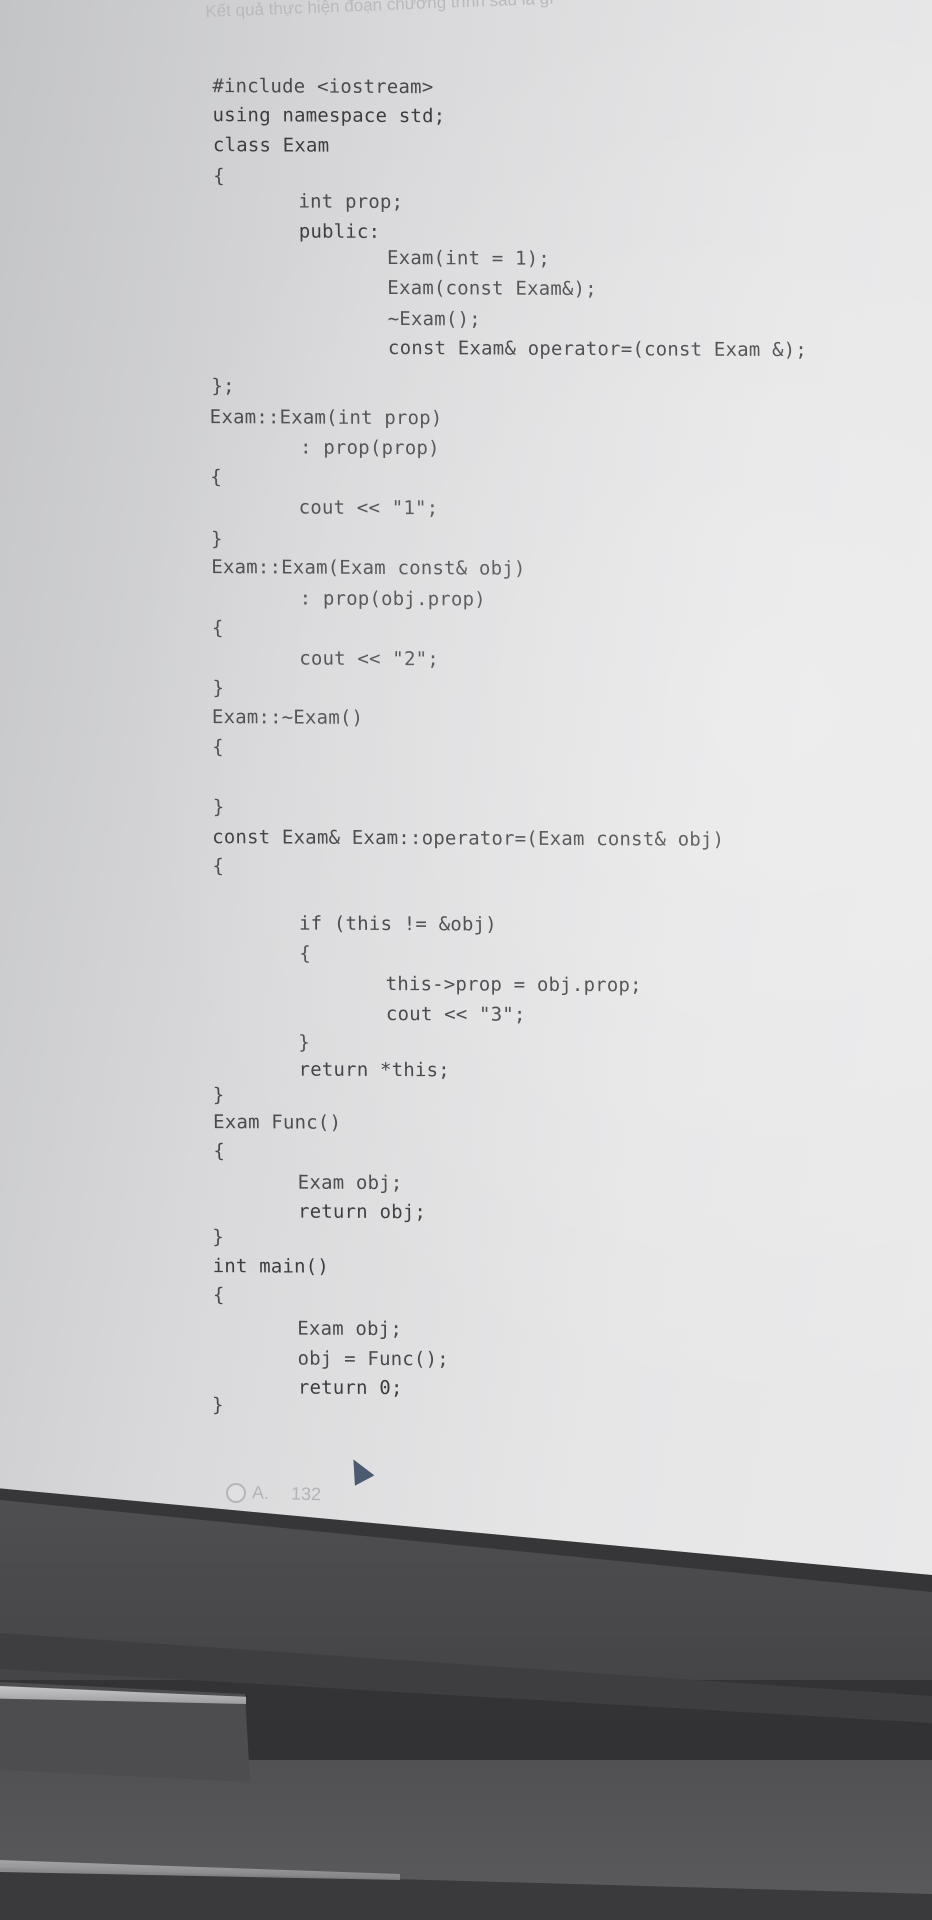  Describe the element at coordinates (398, 924) in the screenshot. I see `code-line: if (this != &obj)` at that location.